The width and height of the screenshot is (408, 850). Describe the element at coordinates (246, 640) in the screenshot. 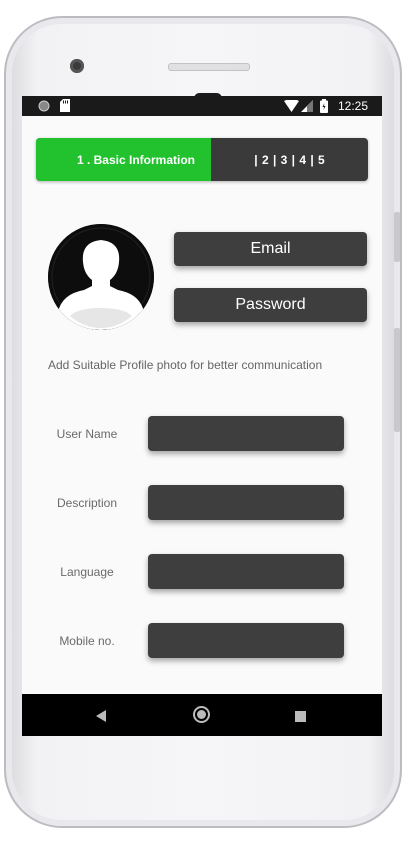

I see `mobile-input` at that location.